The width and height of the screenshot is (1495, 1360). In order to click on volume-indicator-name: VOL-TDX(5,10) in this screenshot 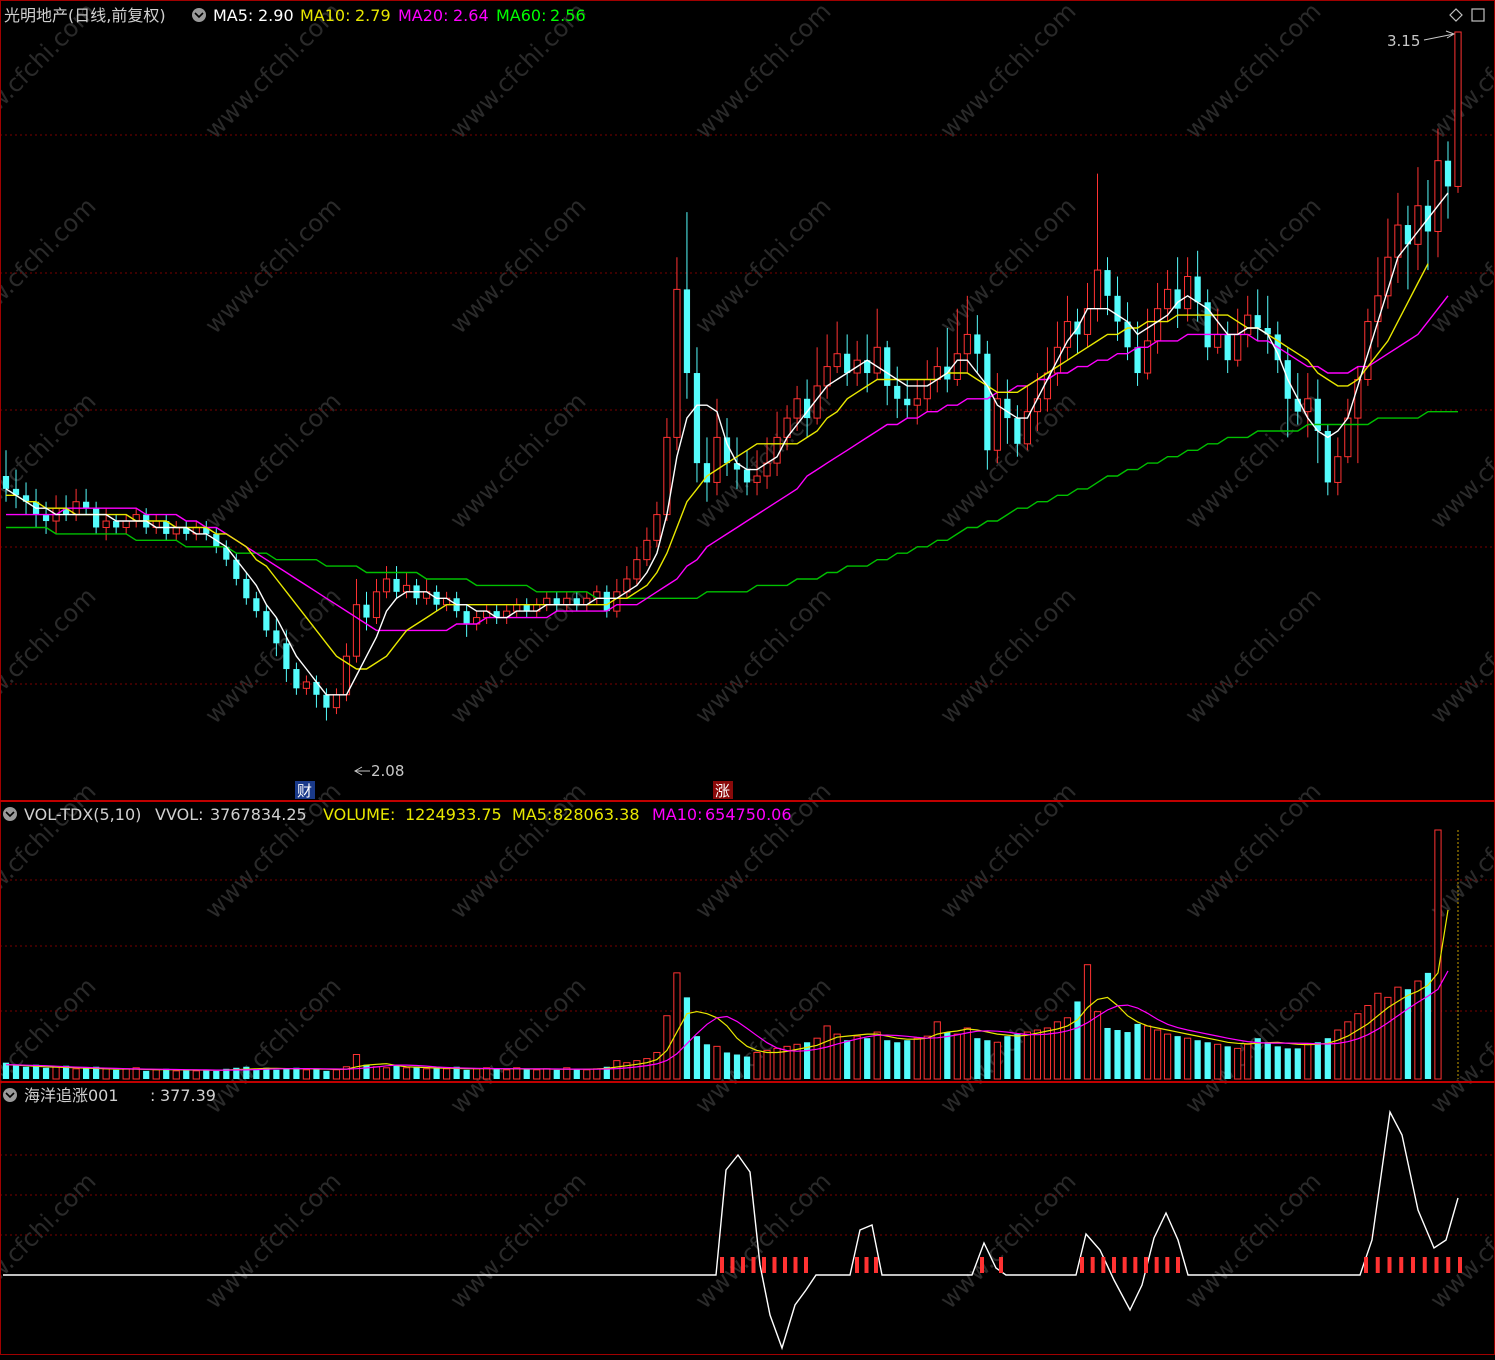, I will do `click(82, 814)`.